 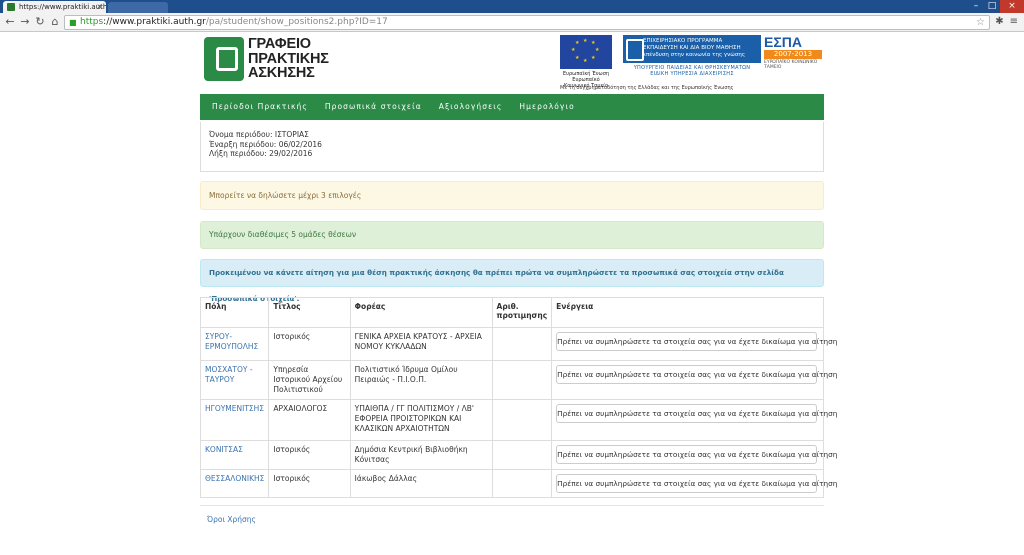 I want to click on espa-years: 2007-2013, so click(x=793, y=54).